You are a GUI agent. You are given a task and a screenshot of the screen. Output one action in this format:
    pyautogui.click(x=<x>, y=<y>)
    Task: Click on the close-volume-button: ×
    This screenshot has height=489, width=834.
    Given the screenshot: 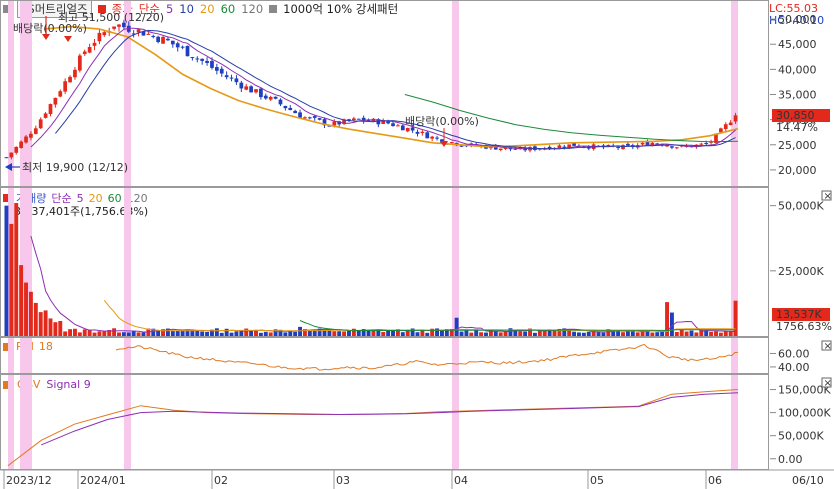 What is the action you would take?
    pyautogui.click(x=826, y=196)
    